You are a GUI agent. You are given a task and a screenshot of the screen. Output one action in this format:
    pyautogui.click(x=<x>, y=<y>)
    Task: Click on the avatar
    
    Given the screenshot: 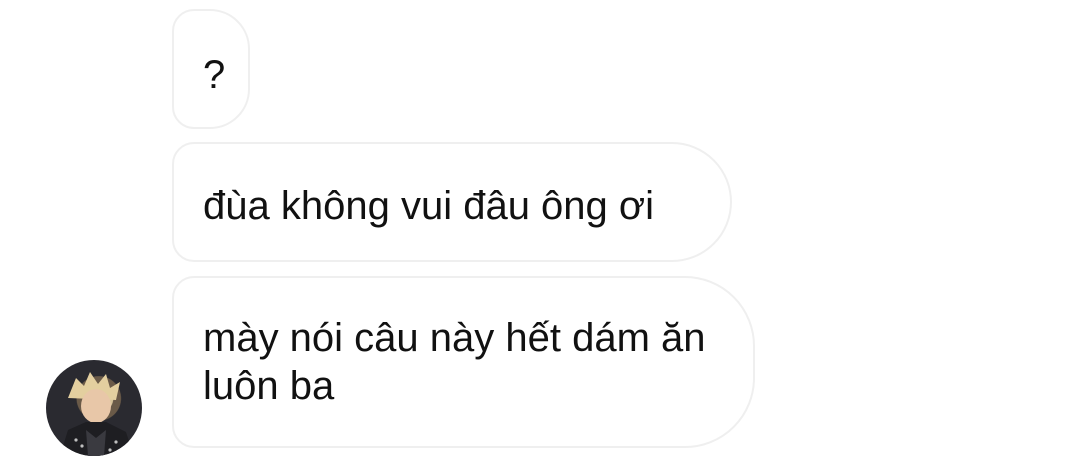 What is the action you would take?
    pyautogui.click(x=94, y=408)
    